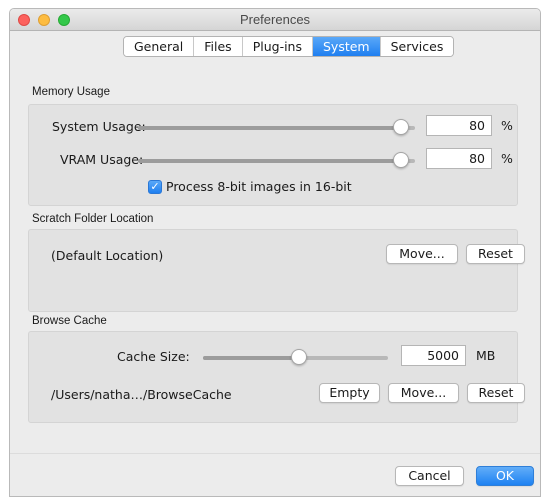 The image size is (550, 499). I want to click on checkmark-icon: ✓, so click(155, 186).